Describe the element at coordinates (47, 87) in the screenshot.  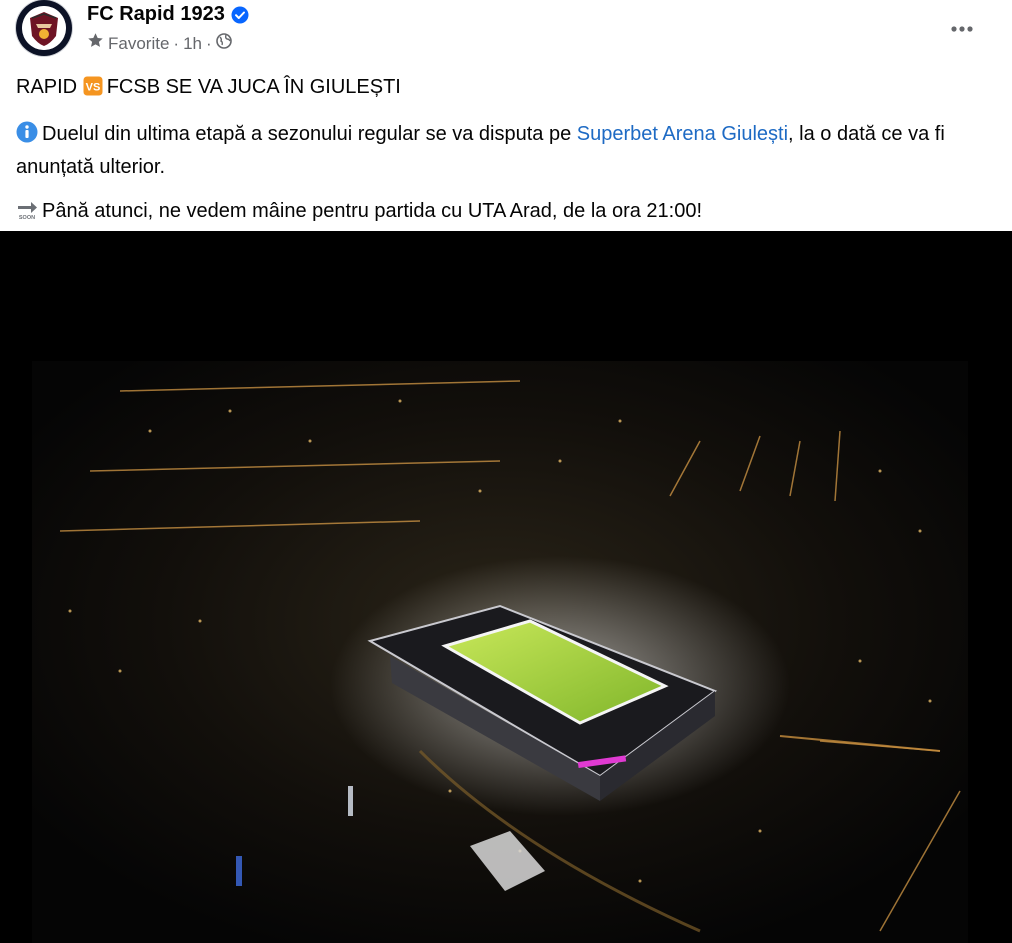
I see `text-rapid: RAPID` at that location.